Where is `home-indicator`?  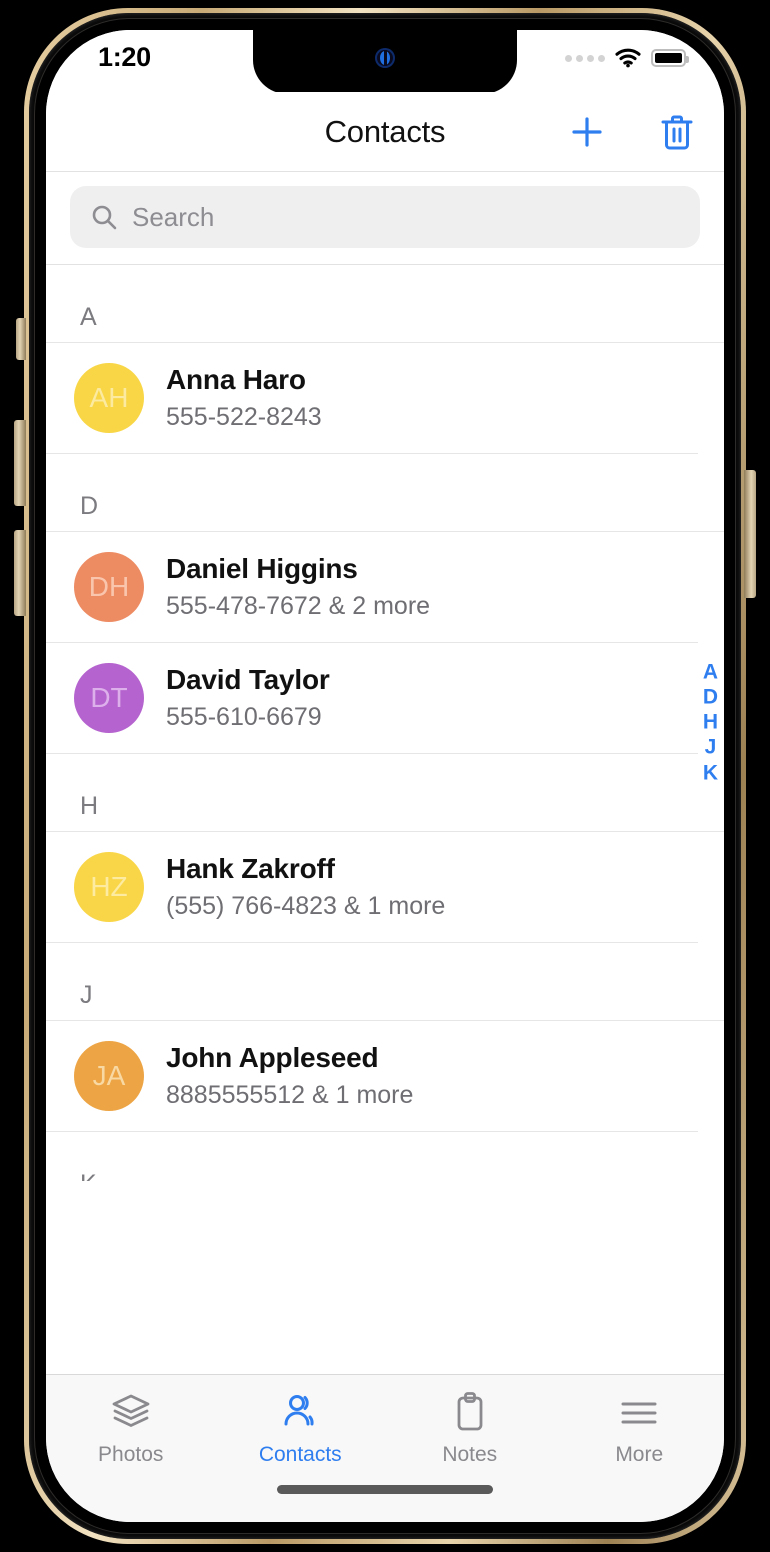
home-indicator is located at coordinates (385, 1489).